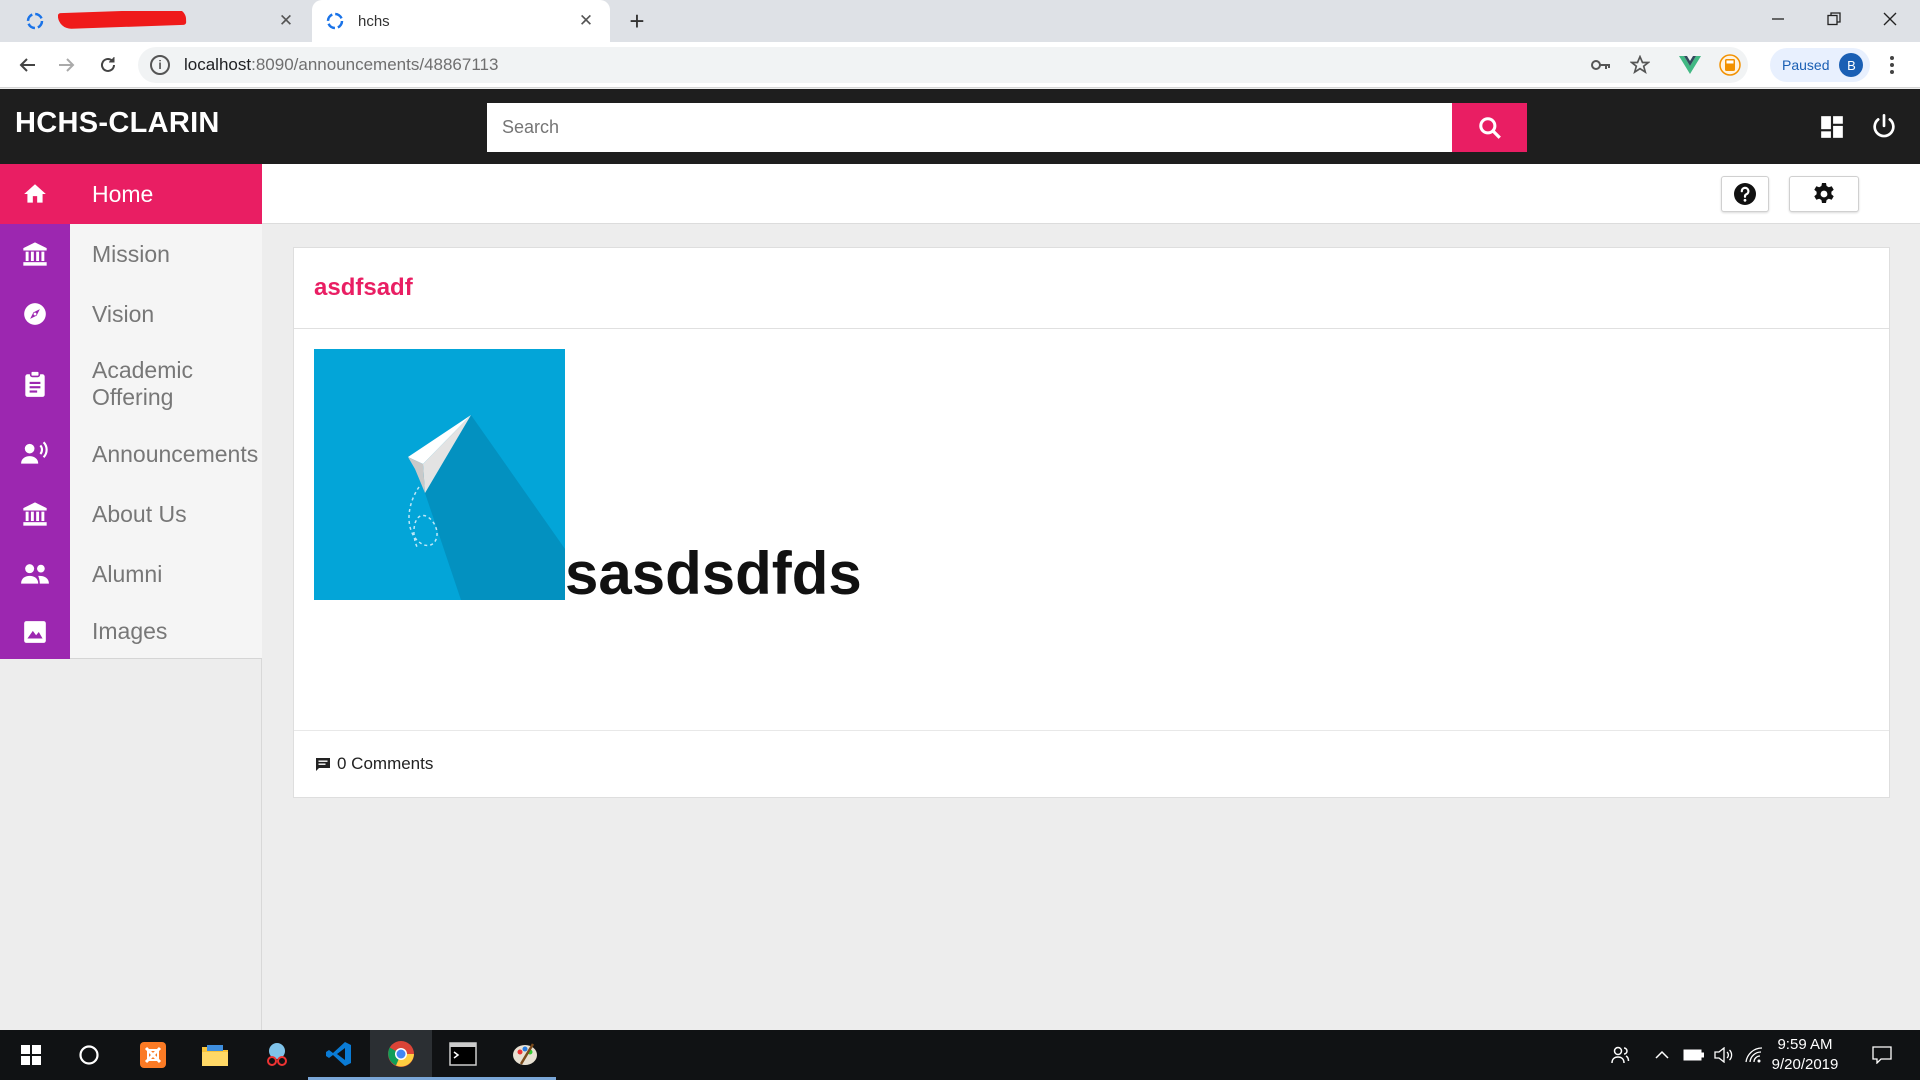 The image size is (1920, 1080). I want to click on close-window-icon, so click(1890, 19).